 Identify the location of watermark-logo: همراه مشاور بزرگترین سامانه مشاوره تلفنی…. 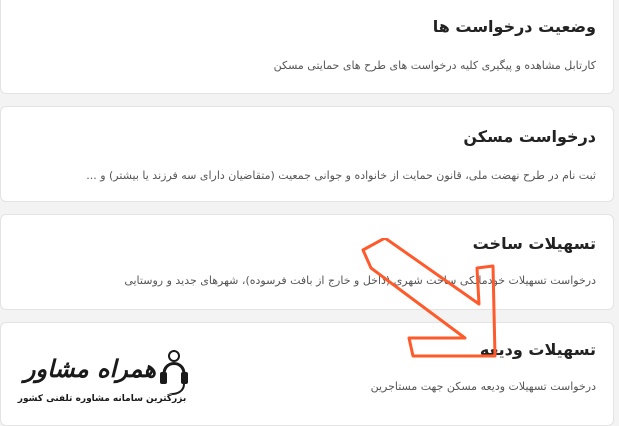
(102, 381).